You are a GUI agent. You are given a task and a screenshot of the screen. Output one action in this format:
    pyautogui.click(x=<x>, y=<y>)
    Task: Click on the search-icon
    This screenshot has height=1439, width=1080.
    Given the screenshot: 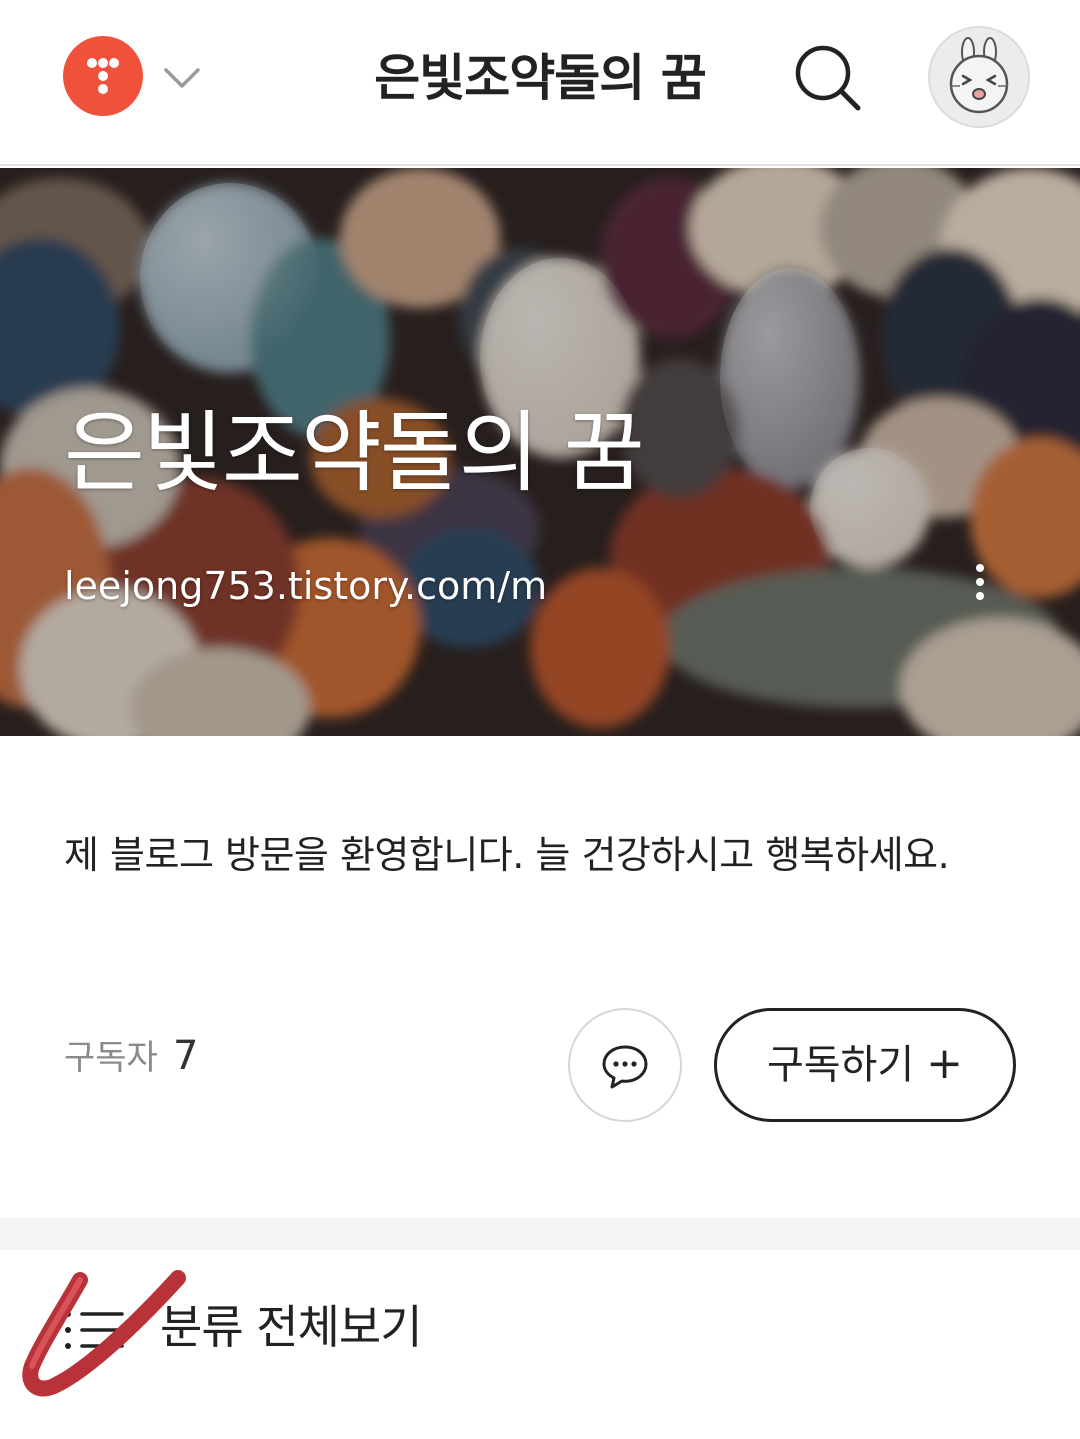 What is the action you would take?
    pyautogui.click(x=828, y=78)
    